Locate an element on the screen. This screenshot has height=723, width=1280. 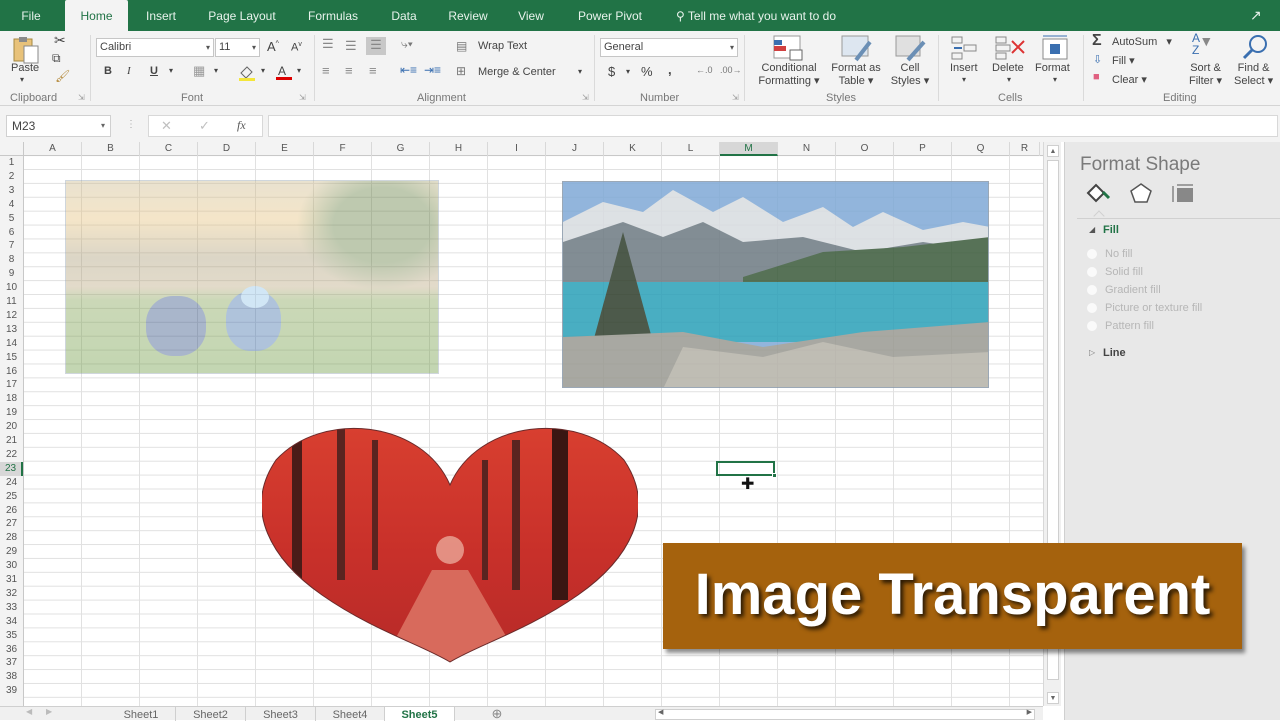
column-header-i: I is located at coordinates (517, 149).